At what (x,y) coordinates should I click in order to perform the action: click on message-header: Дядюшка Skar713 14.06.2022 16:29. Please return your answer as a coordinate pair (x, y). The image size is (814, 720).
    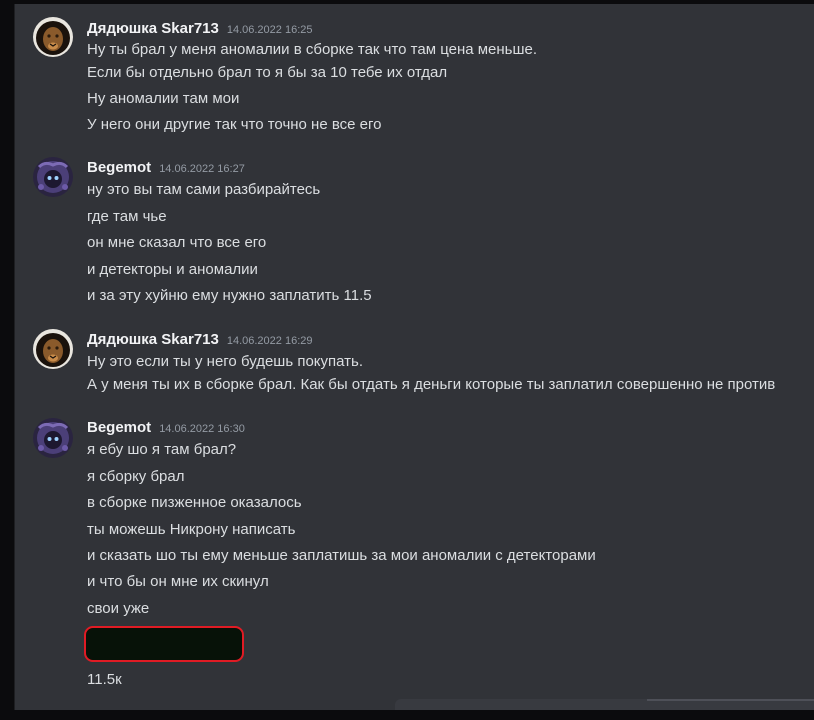
    Looking at the image, I should click on (199, 341).